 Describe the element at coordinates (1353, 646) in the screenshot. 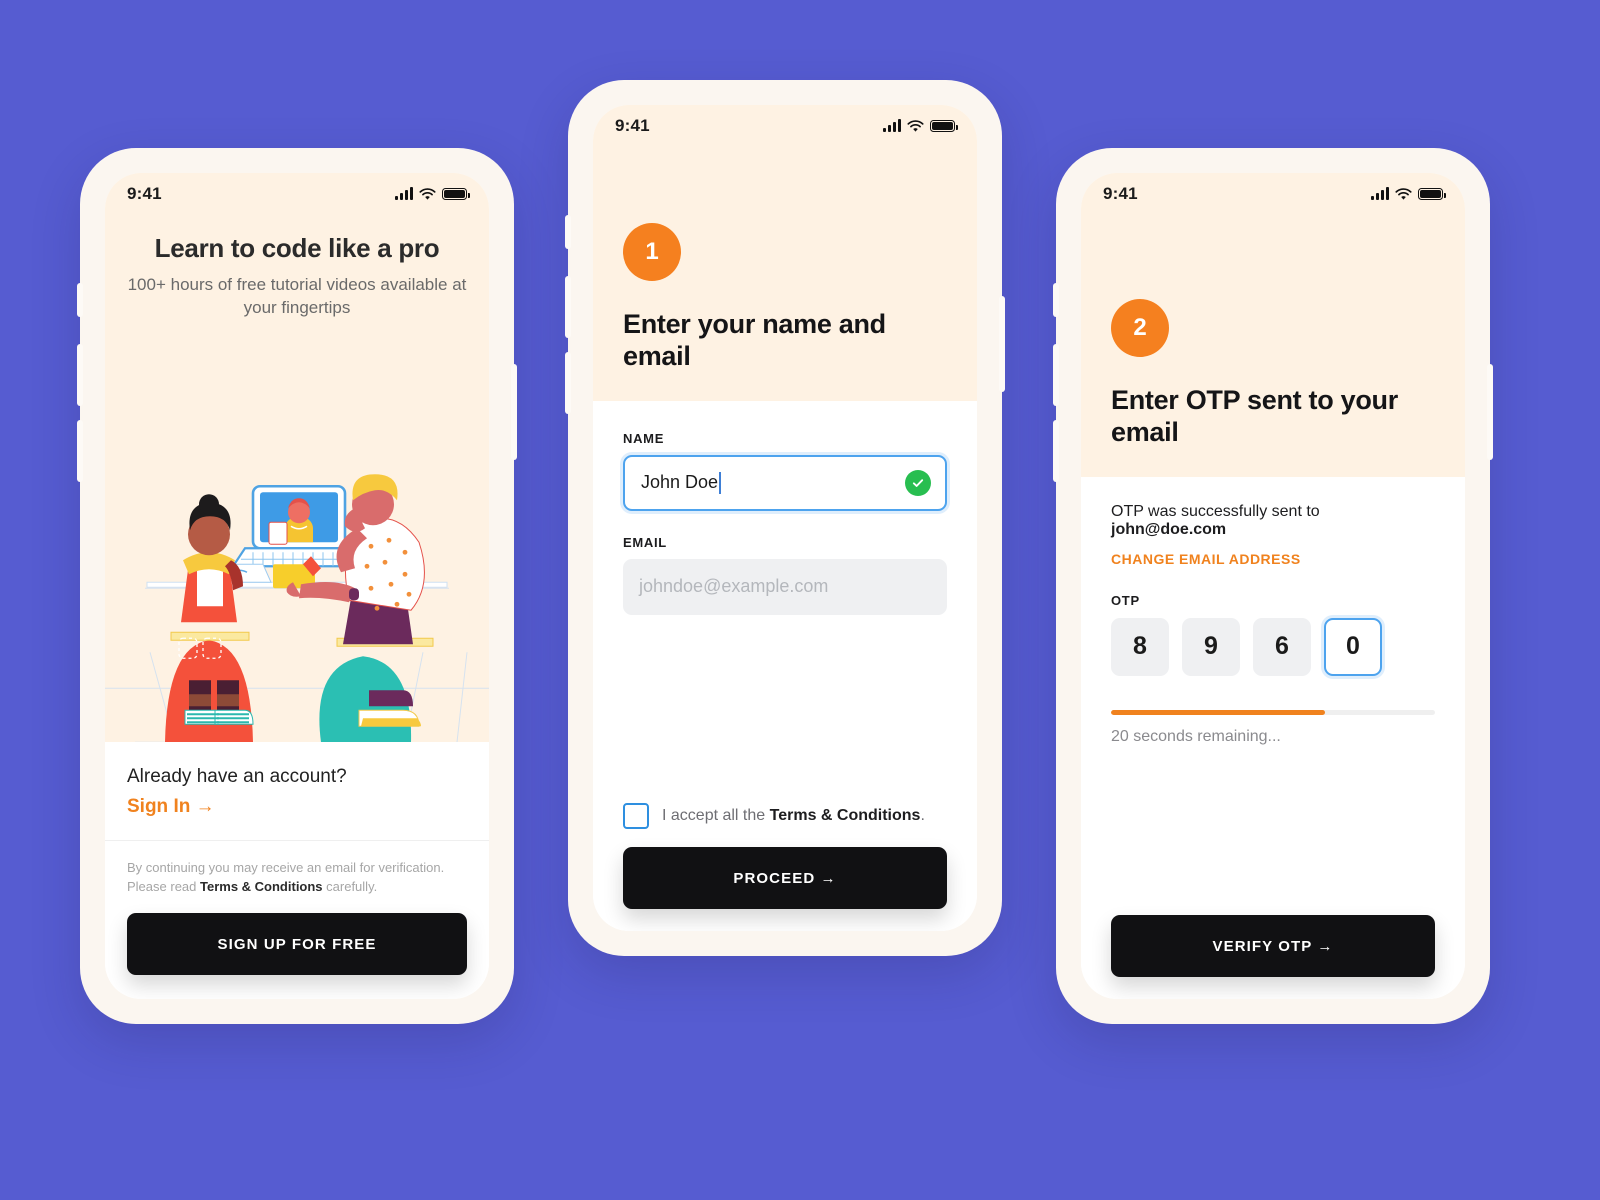

I see `otp-digit-4: 0` at that location.